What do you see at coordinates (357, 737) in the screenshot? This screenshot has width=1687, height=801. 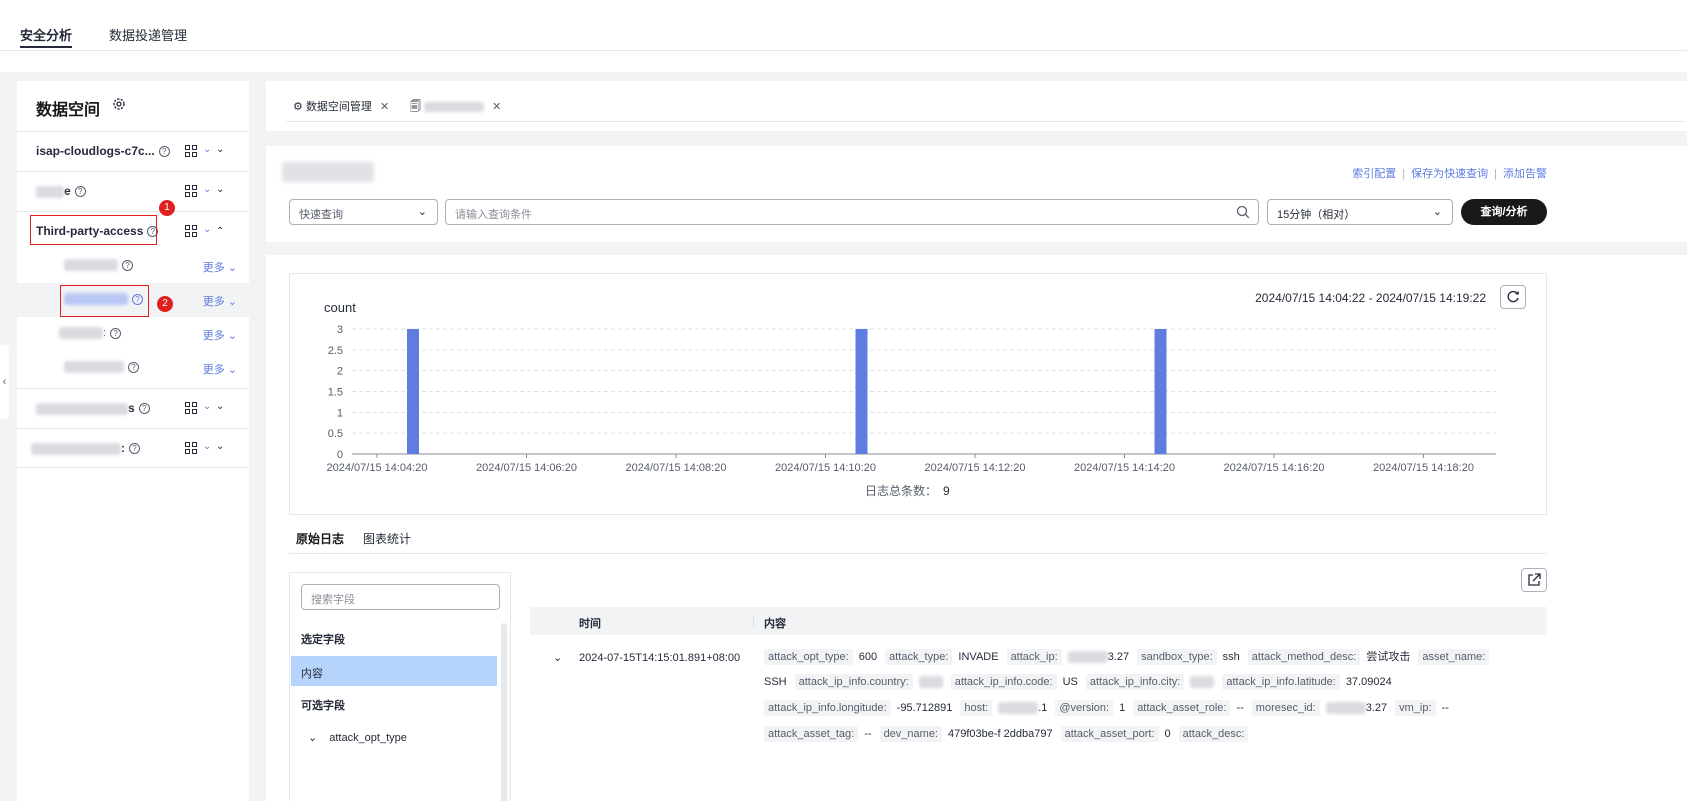 I see `optional-field-item: ⌄ attack_opt_type` at bounding box center [357, 737].